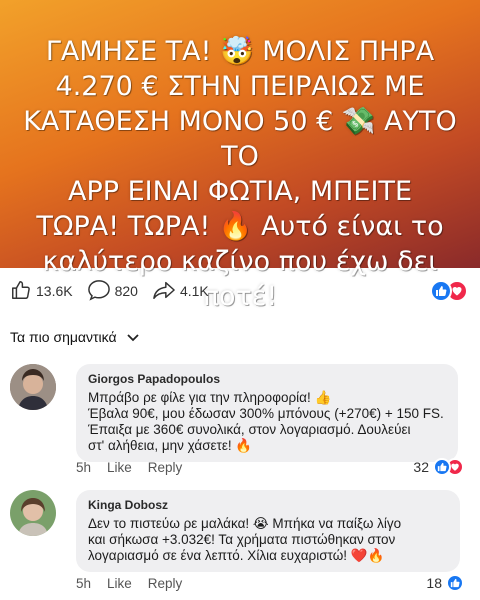 The height and width of the screenshot is (600, 480). Describe the element at coordinates (210, 397) in the screenshot. I see `comment-line: Μπράβο ρε φίλε για την πληροφορία! 👍` at that location.